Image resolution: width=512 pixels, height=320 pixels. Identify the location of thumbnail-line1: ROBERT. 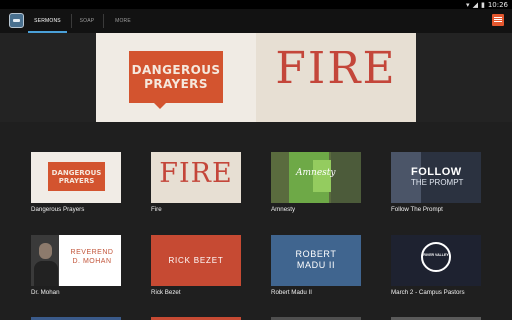
(316, 254).